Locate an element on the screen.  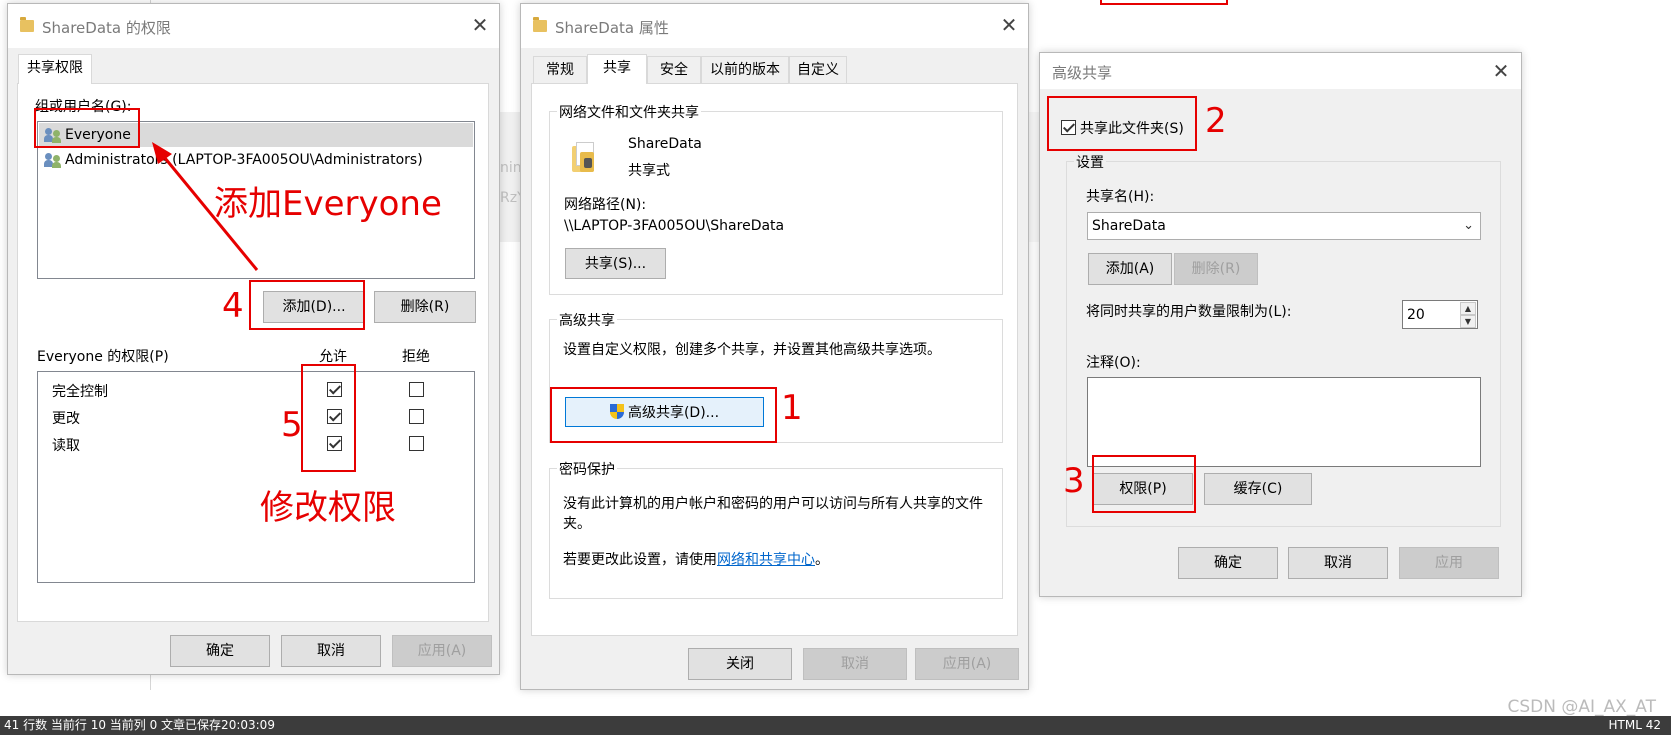
stepper-buttons: ▲ ▼ is located at coordinates (1468, 315).